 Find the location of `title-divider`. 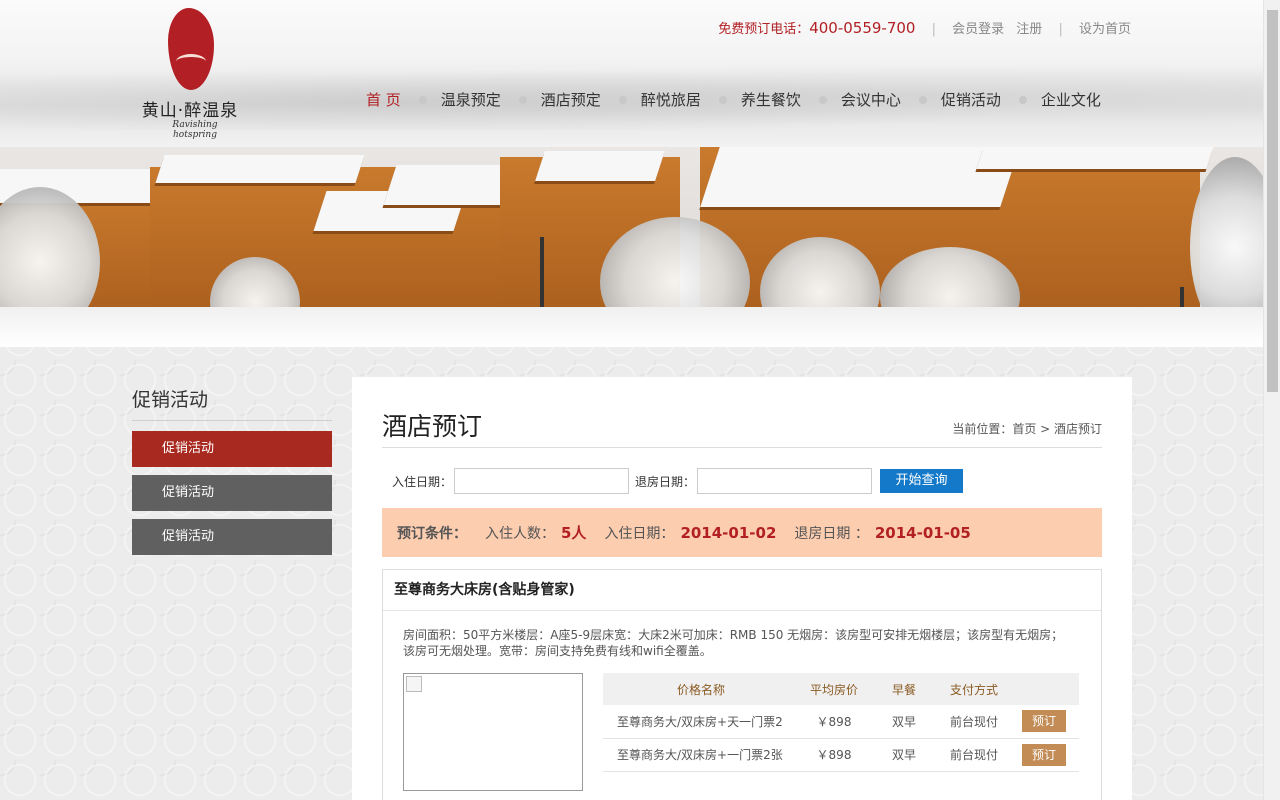

title-divider is located at coordinates (742, 447).